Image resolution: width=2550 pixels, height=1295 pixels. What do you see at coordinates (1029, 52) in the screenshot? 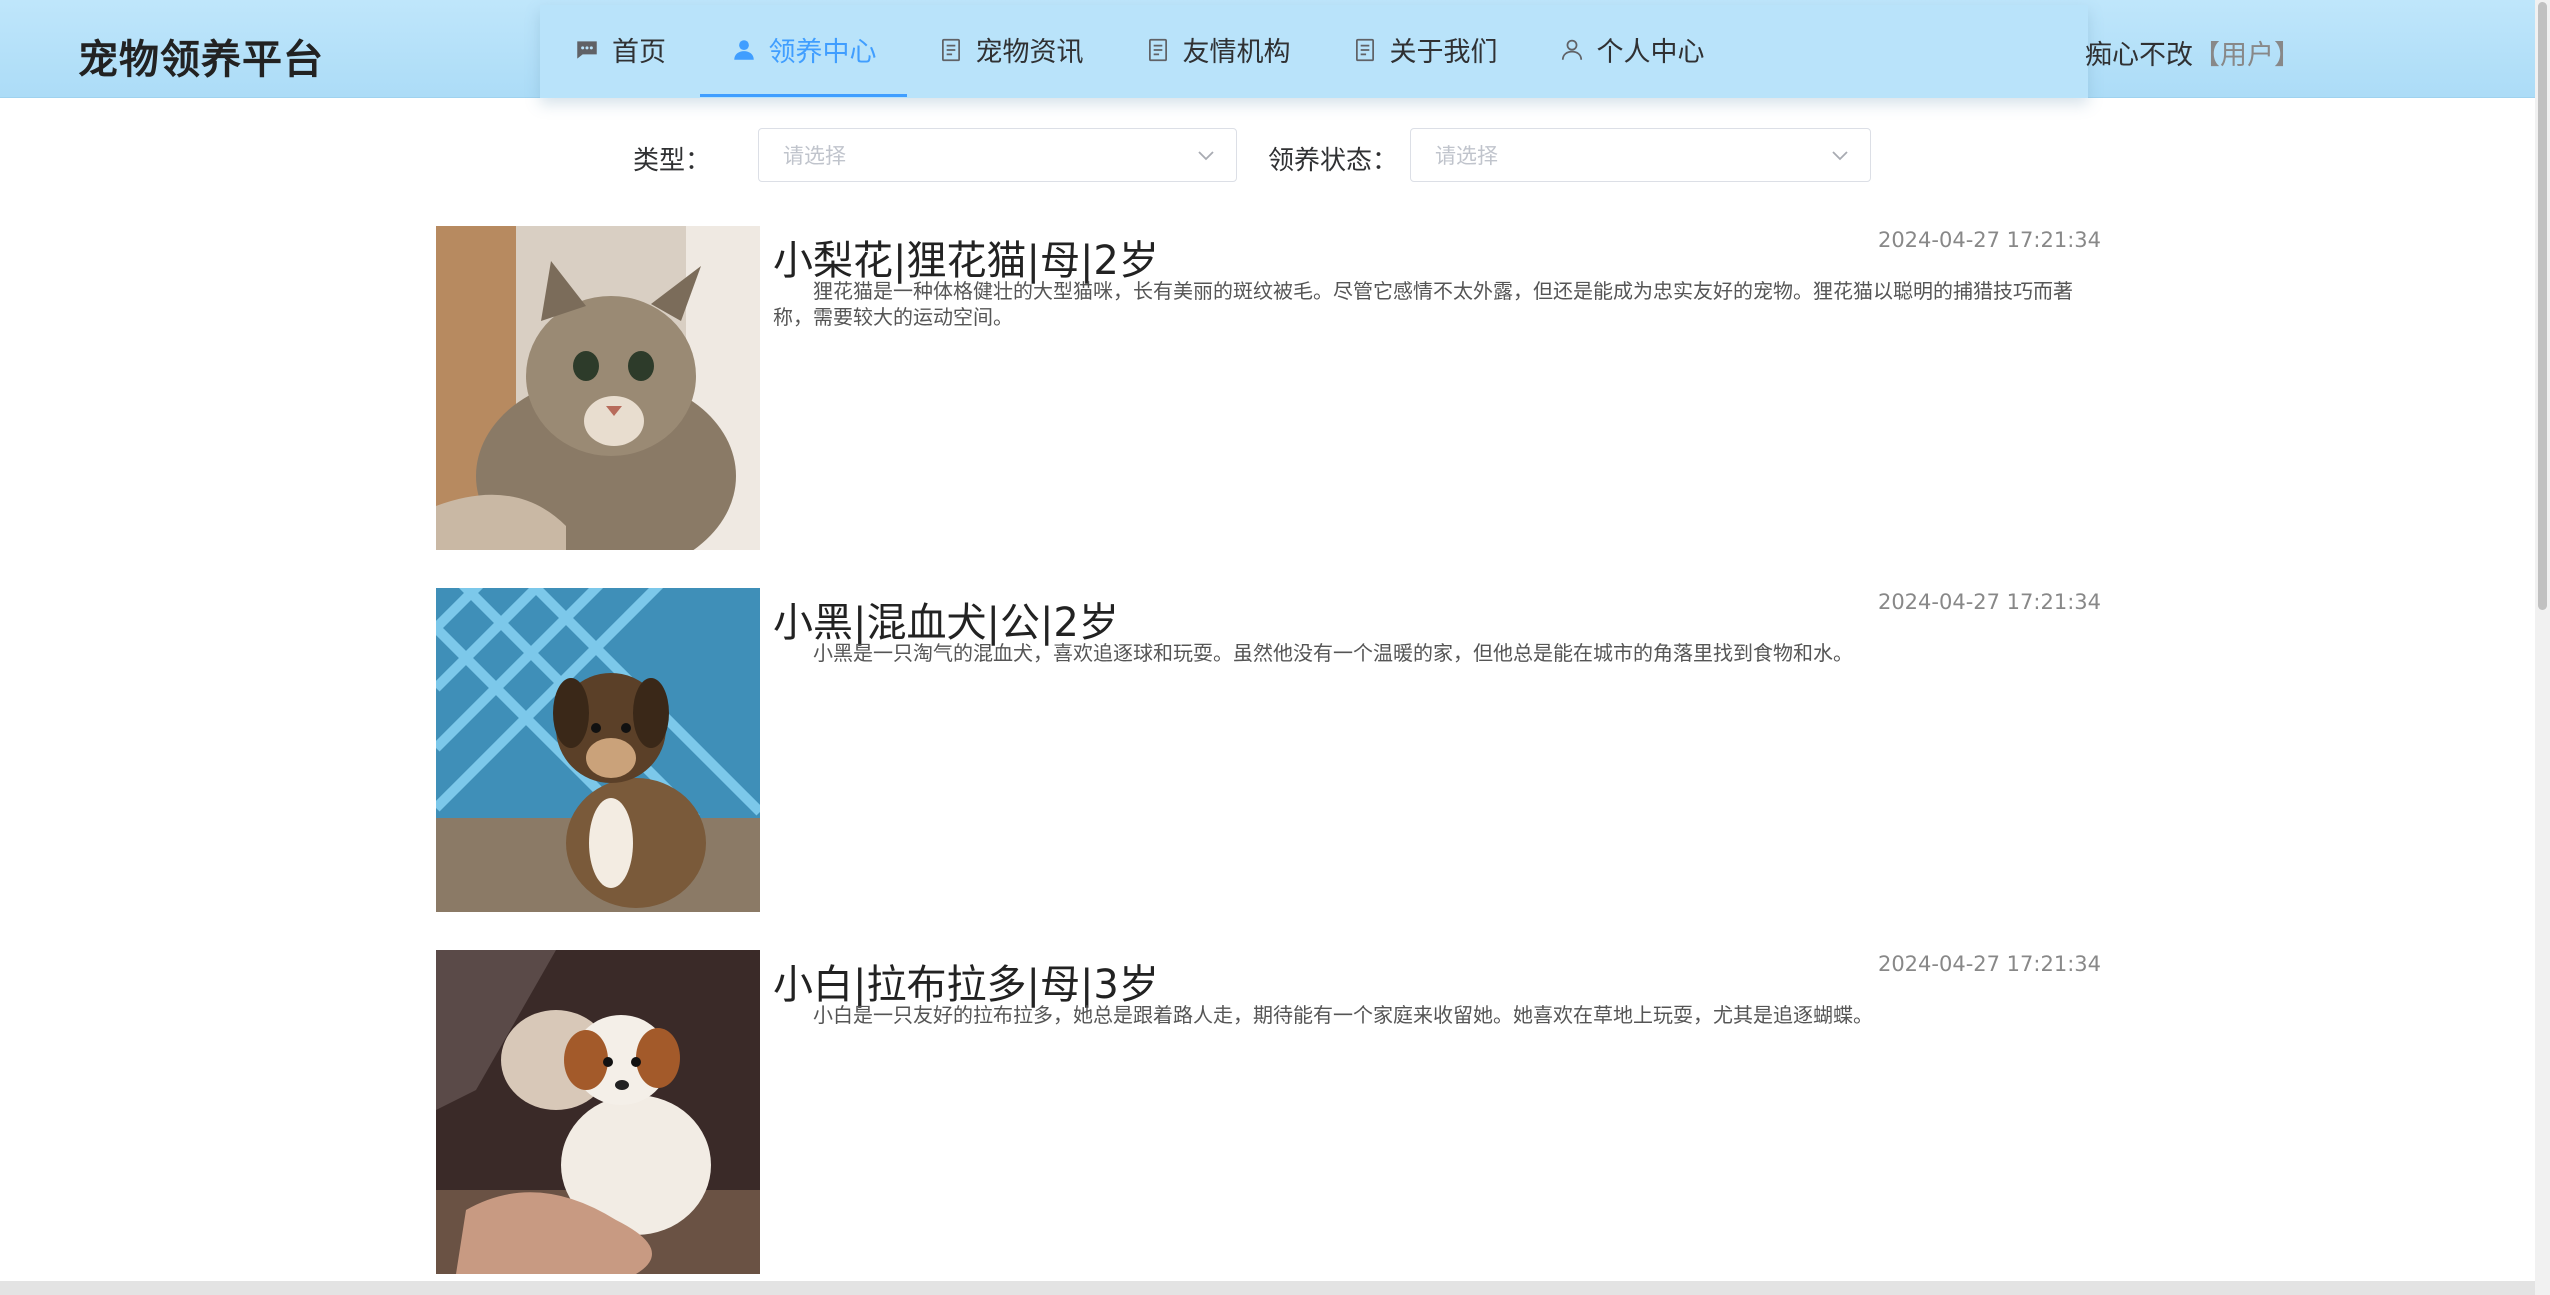
I see `nav-label: 宠物资讯` at bounding box center [1029, 52].